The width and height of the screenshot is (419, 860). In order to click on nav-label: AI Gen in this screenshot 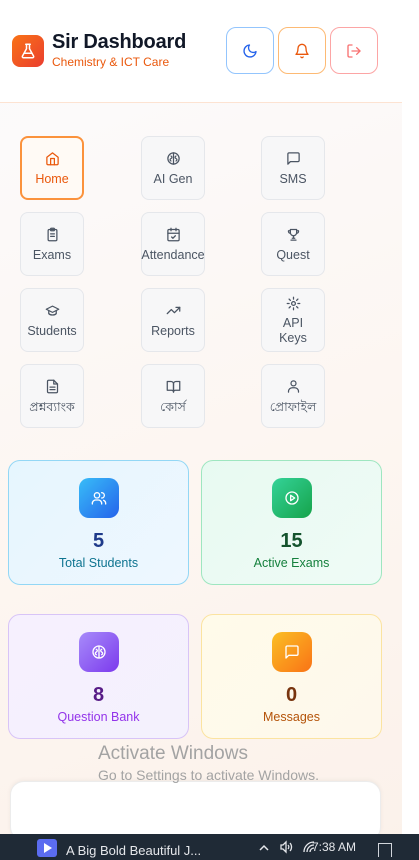, I will do `click(173, 178)`.